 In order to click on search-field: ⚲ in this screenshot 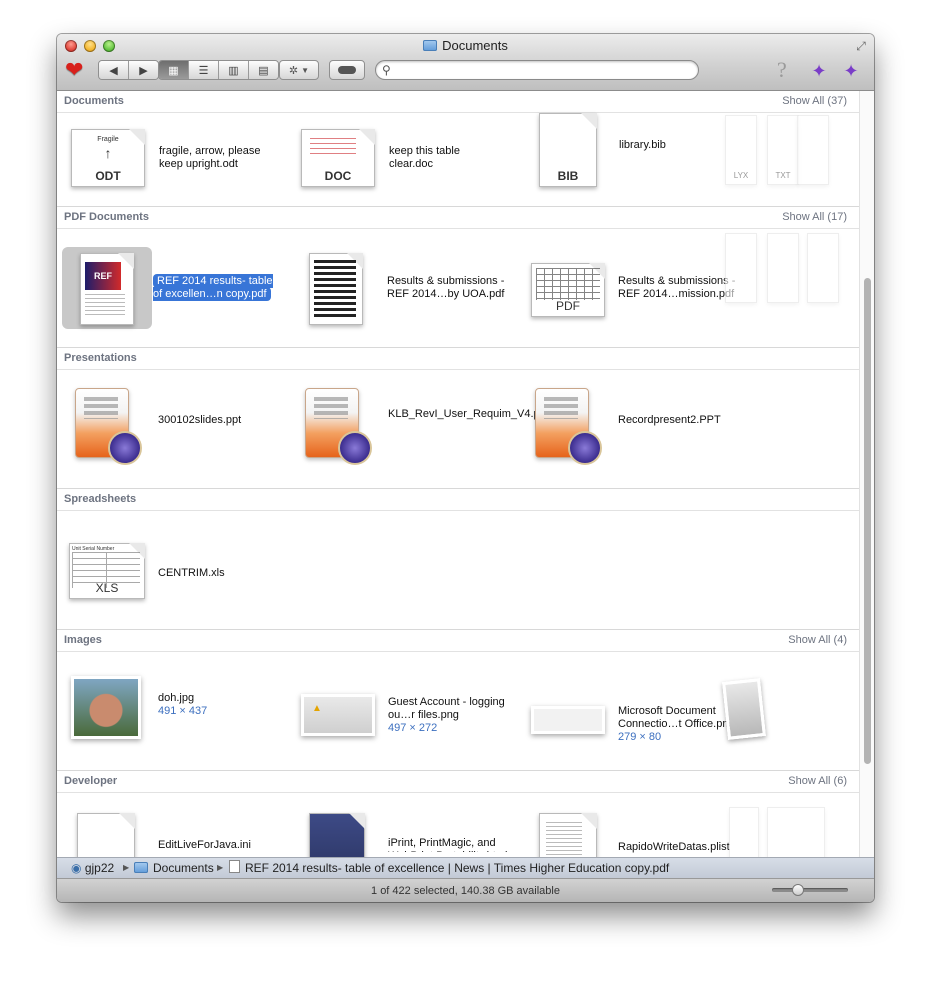, I will do `click(537, 70)`.